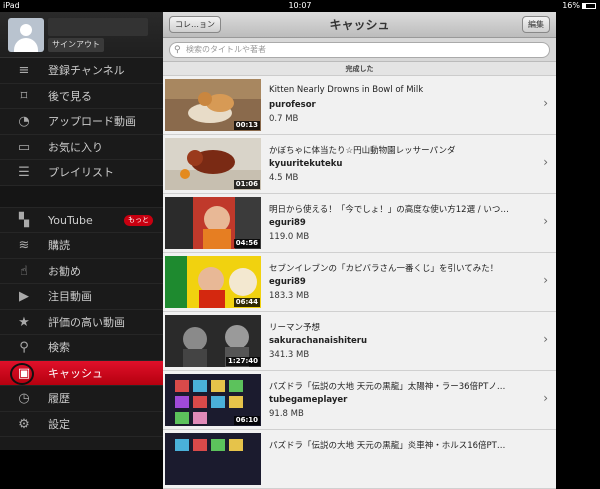  I want to click on subscriptions-icon: ≡, so click(24, 70).